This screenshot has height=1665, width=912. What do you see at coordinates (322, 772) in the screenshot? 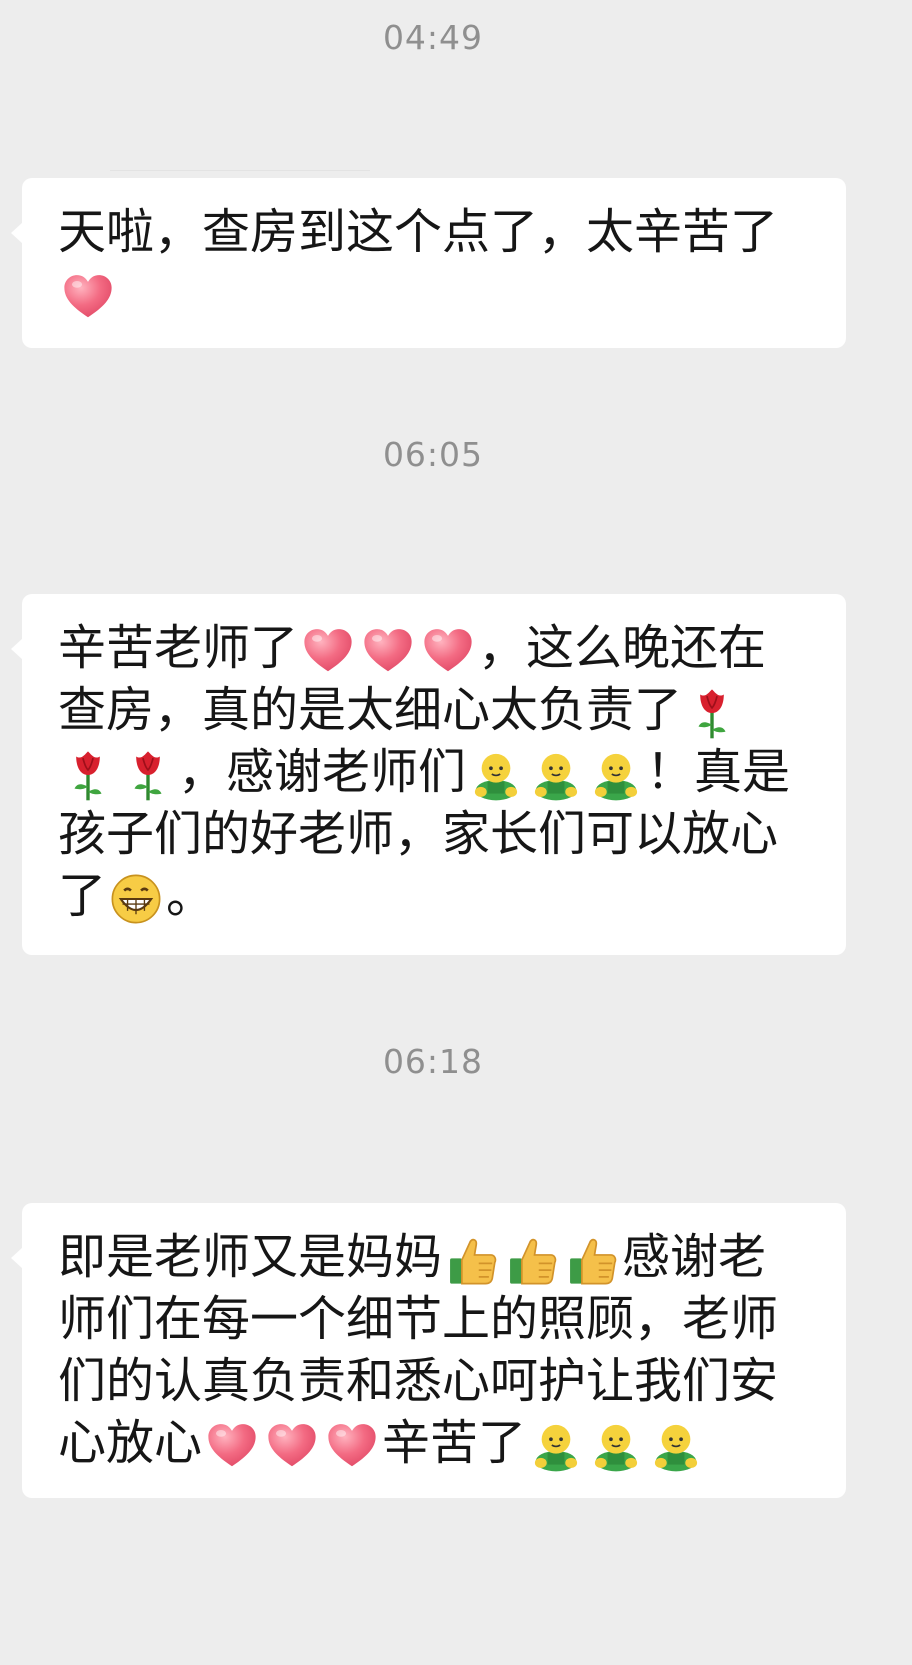
I see `message-text: ，感谢老师们` at bounding box center [322, 772].